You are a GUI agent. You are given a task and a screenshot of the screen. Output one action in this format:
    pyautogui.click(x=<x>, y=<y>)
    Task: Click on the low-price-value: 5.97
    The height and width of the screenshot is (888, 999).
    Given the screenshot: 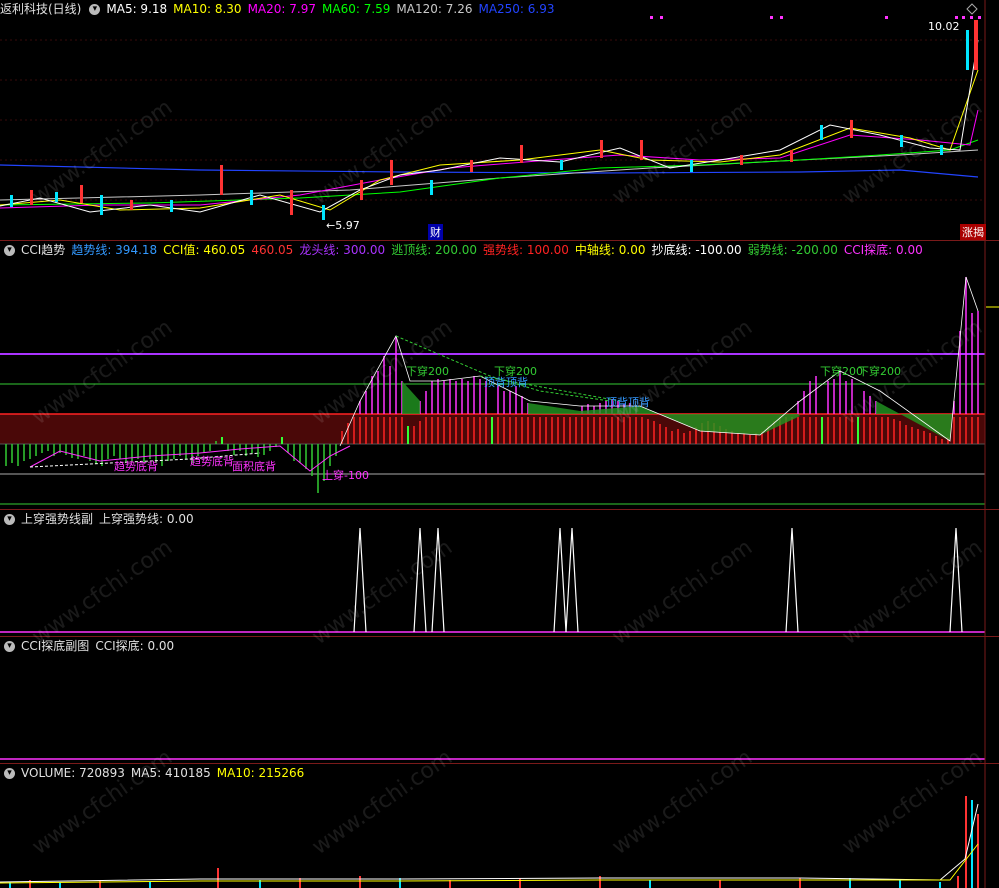 What is the action you would take?
    pyautogui.click(x=347, y=225)
    